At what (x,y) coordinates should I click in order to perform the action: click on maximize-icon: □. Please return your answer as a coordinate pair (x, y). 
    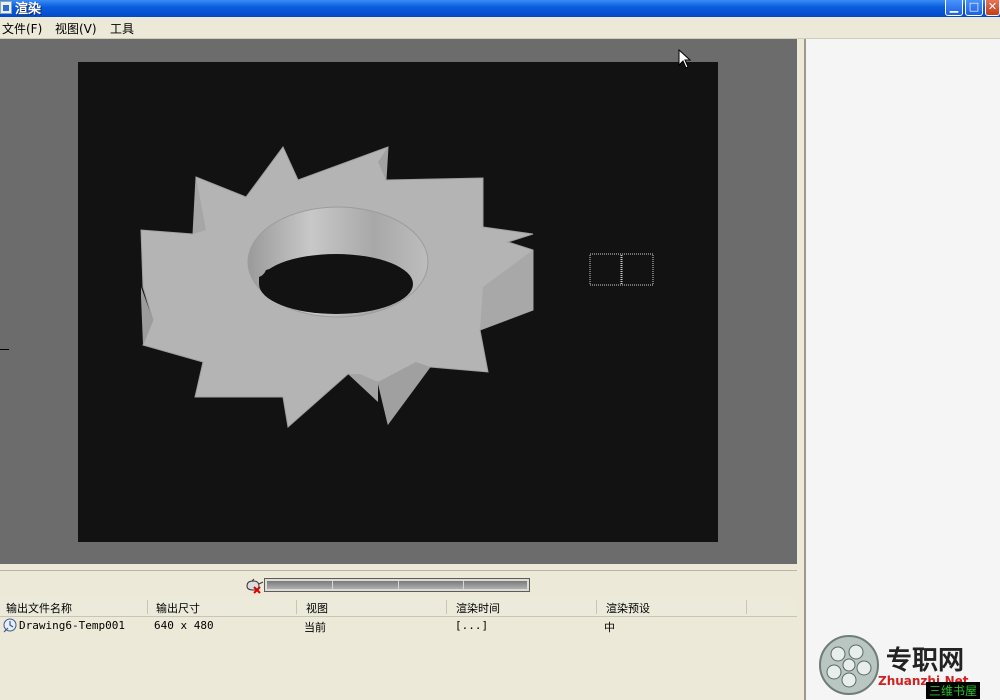
    Looking at the image, I should click on (974, 6).